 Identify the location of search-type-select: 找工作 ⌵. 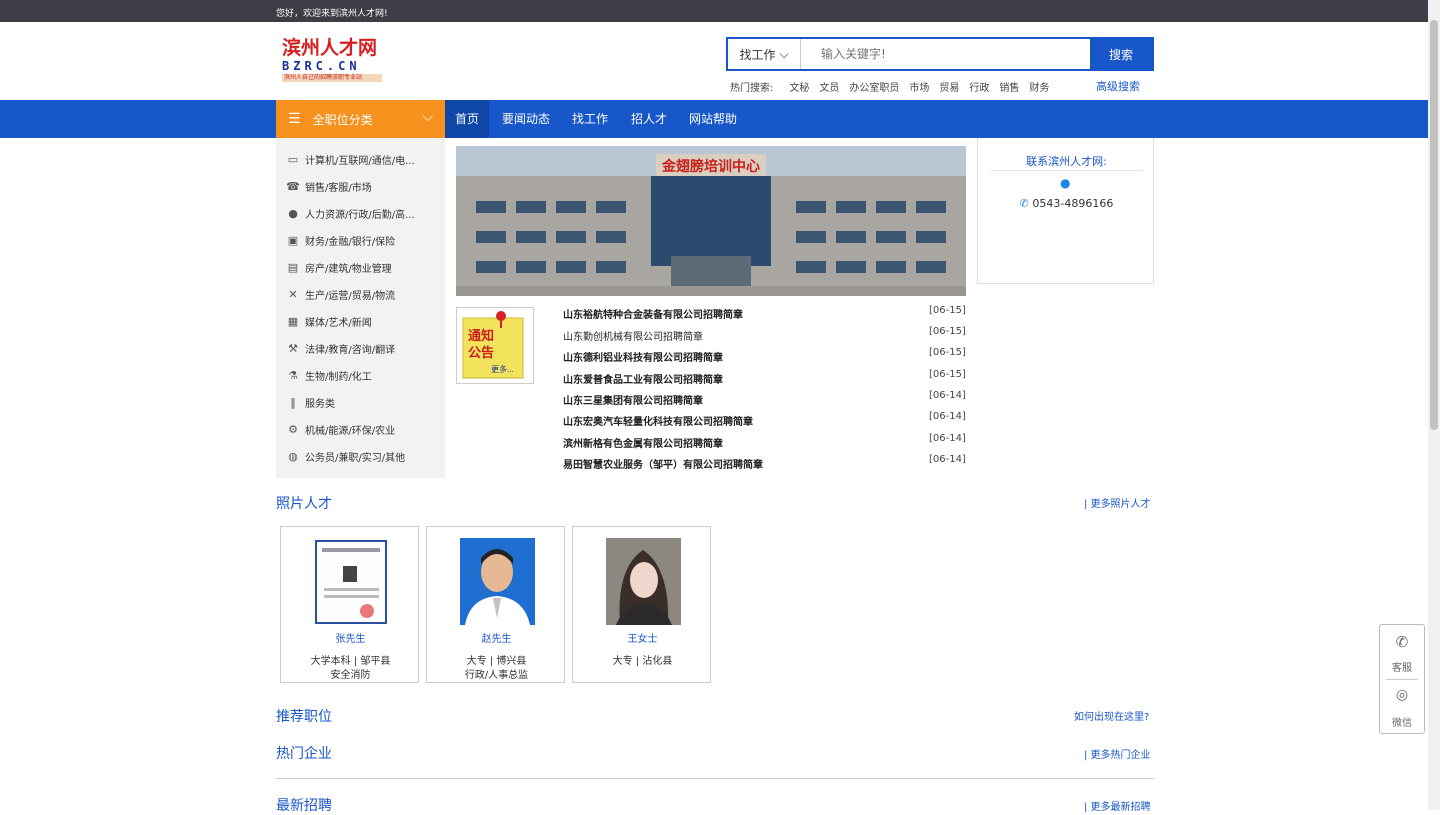
(764, 54).